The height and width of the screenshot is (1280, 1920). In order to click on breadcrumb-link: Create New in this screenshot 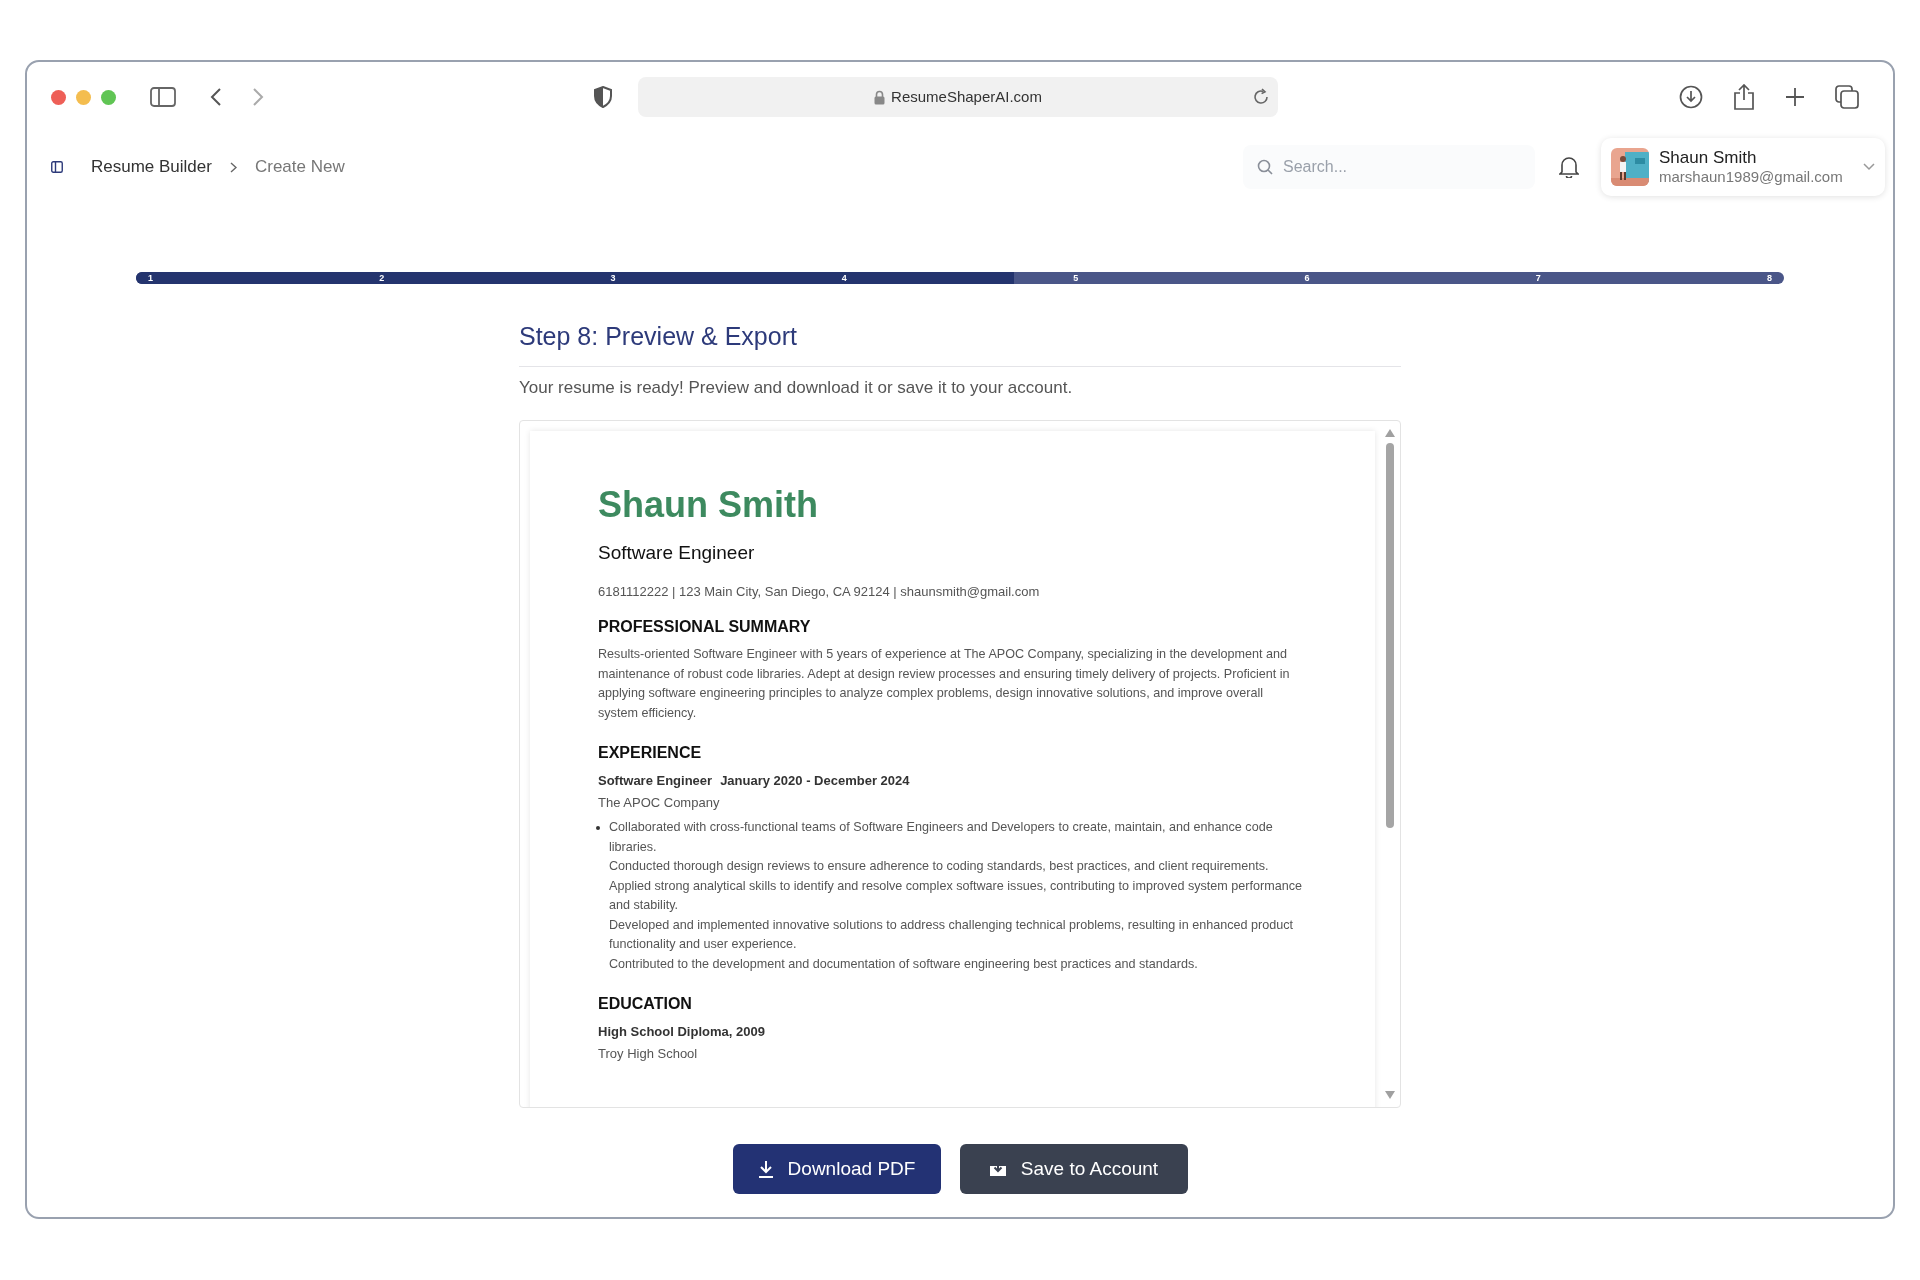, I will do `click(299, 167)`.